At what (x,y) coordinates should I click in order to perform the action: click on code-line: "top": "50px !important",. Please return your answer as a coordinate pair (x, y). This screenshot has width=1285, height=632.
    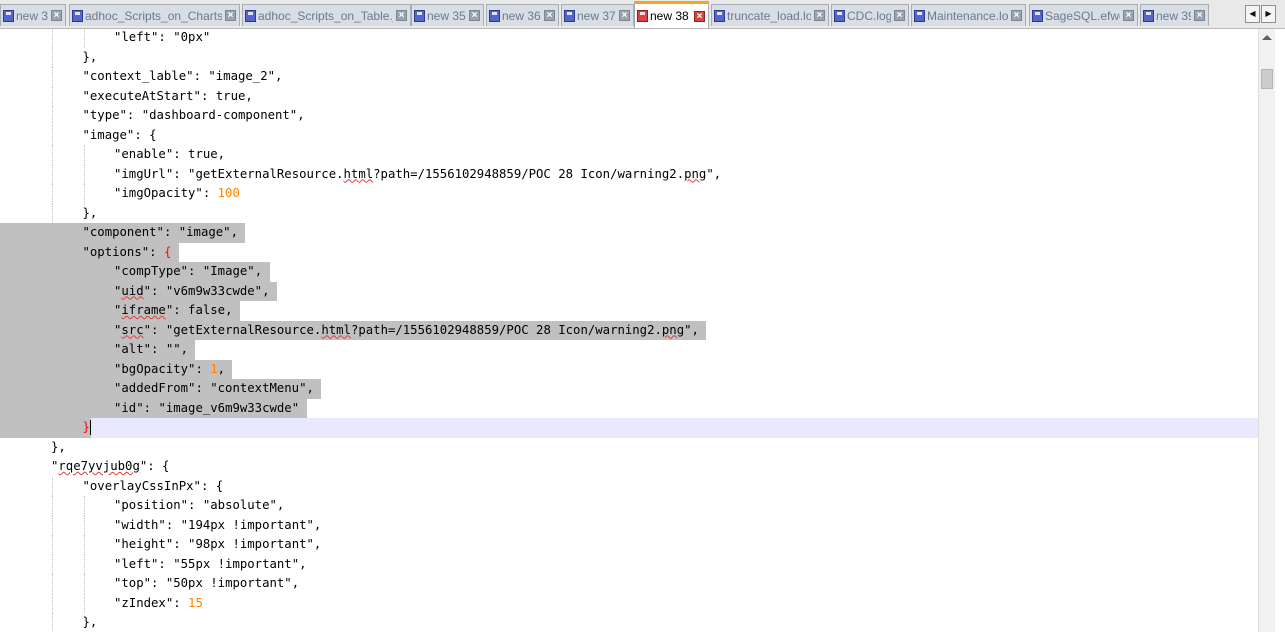
    Looking at the image, I should click on (629, 584).